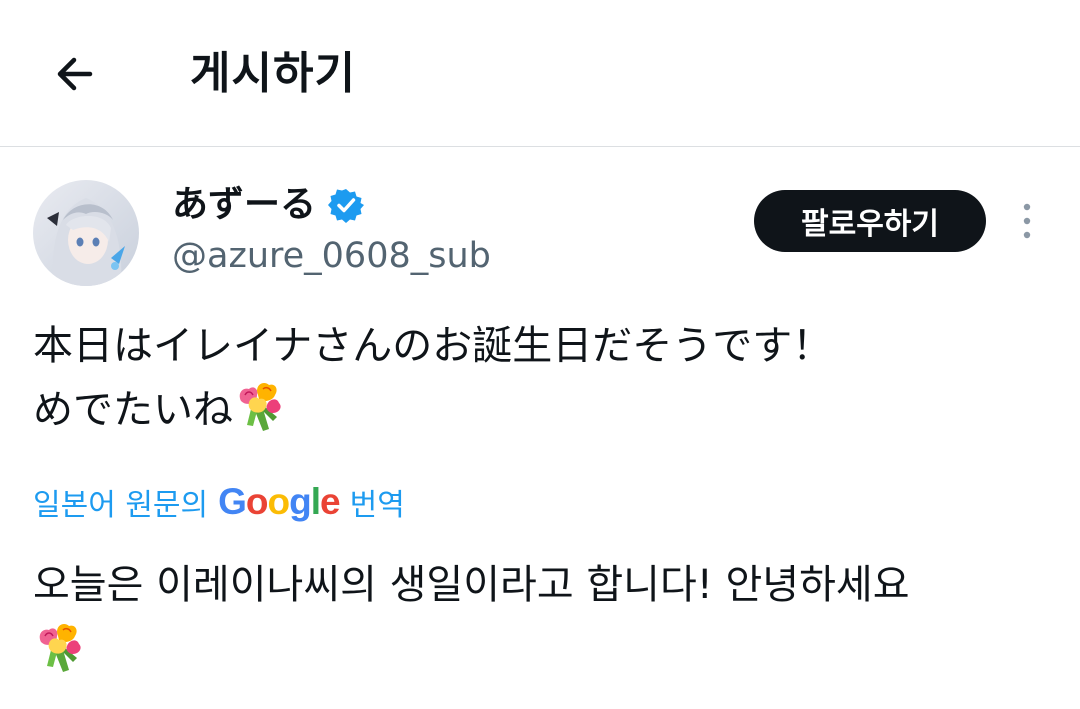  I want to click on google-logo: Google, so click(279, 502).